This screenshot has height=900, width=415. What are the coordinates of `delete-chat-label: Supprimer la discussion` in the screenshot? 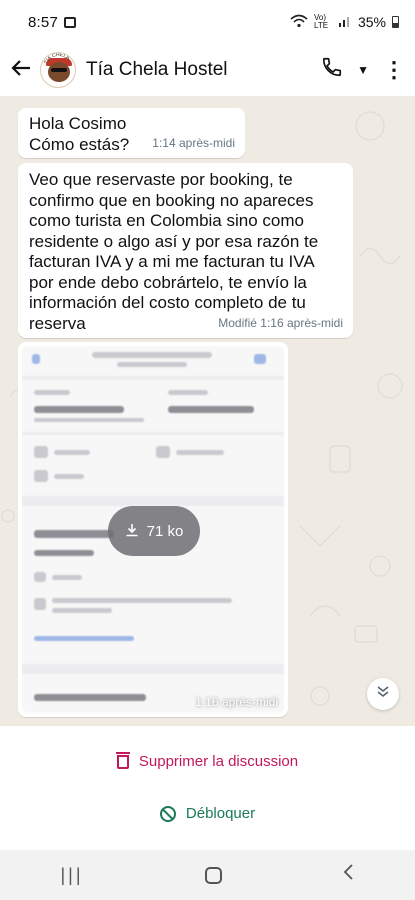 It's located at (218, 761).